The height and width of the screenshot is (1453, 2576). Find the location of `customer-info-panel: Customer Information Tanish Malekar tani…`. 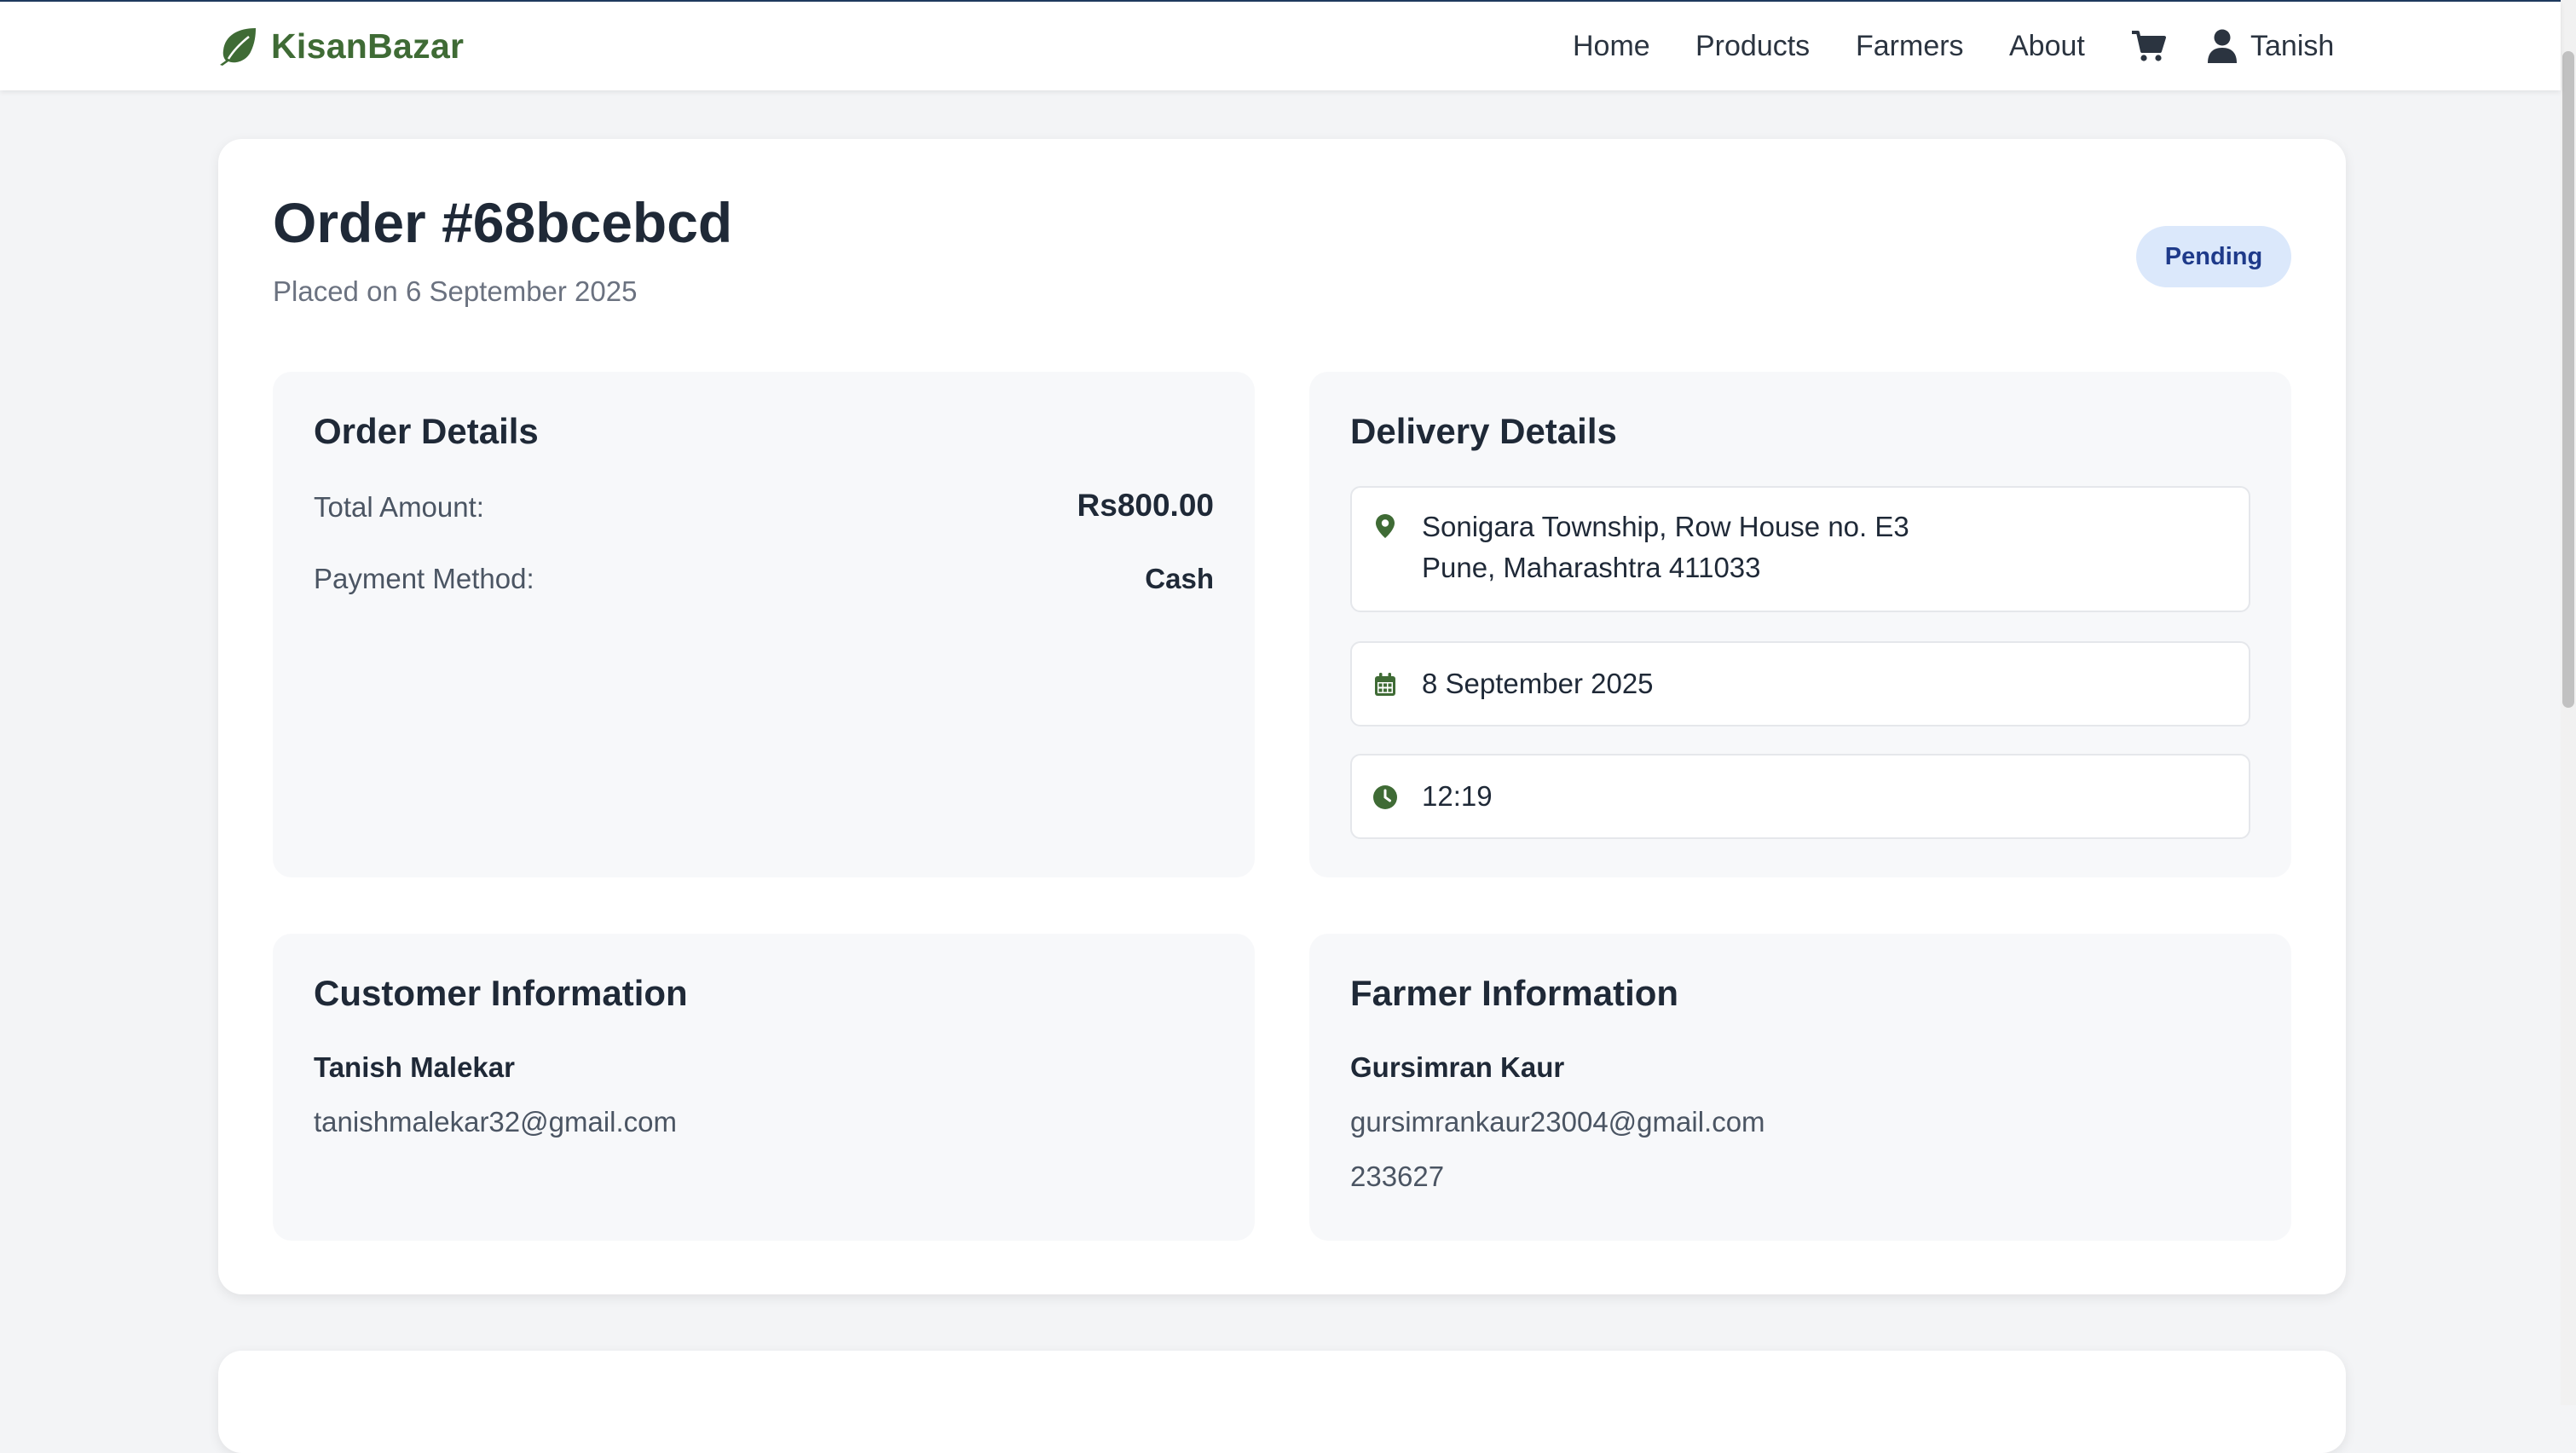

customer-info-panel: Customer Information Tanish Malekar tani… is located at coordinates (764, 1088).